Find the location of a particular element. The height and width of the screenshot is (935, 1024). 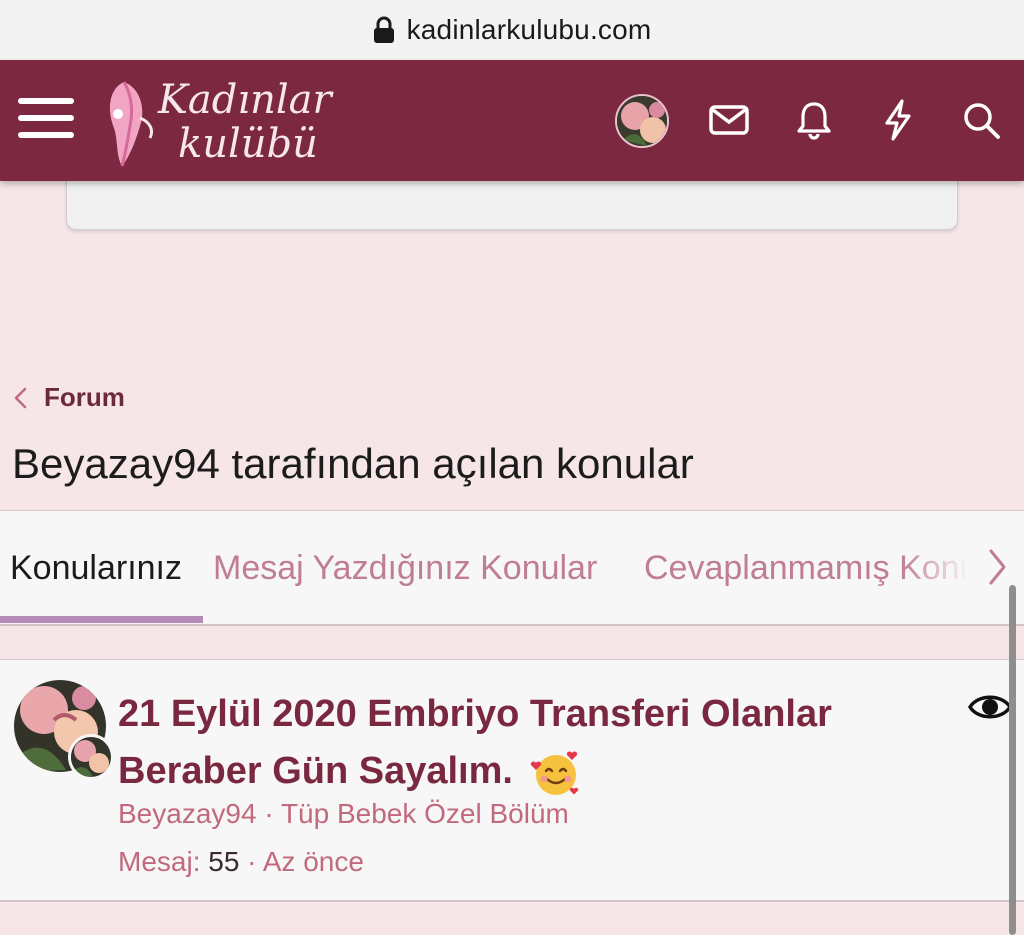

breadcrumb-forum-link: Forum is located at coordinates (84, 397).